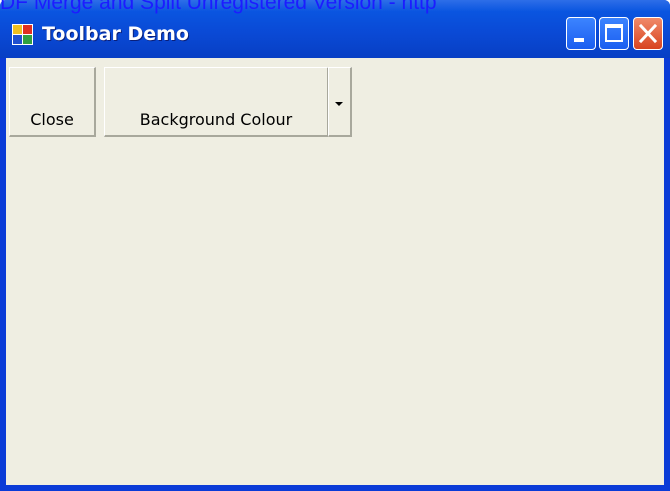 The width and height of the screenshot is (670, 491). I want to click on window-title: Toolbar Demo, so click(115, 34).